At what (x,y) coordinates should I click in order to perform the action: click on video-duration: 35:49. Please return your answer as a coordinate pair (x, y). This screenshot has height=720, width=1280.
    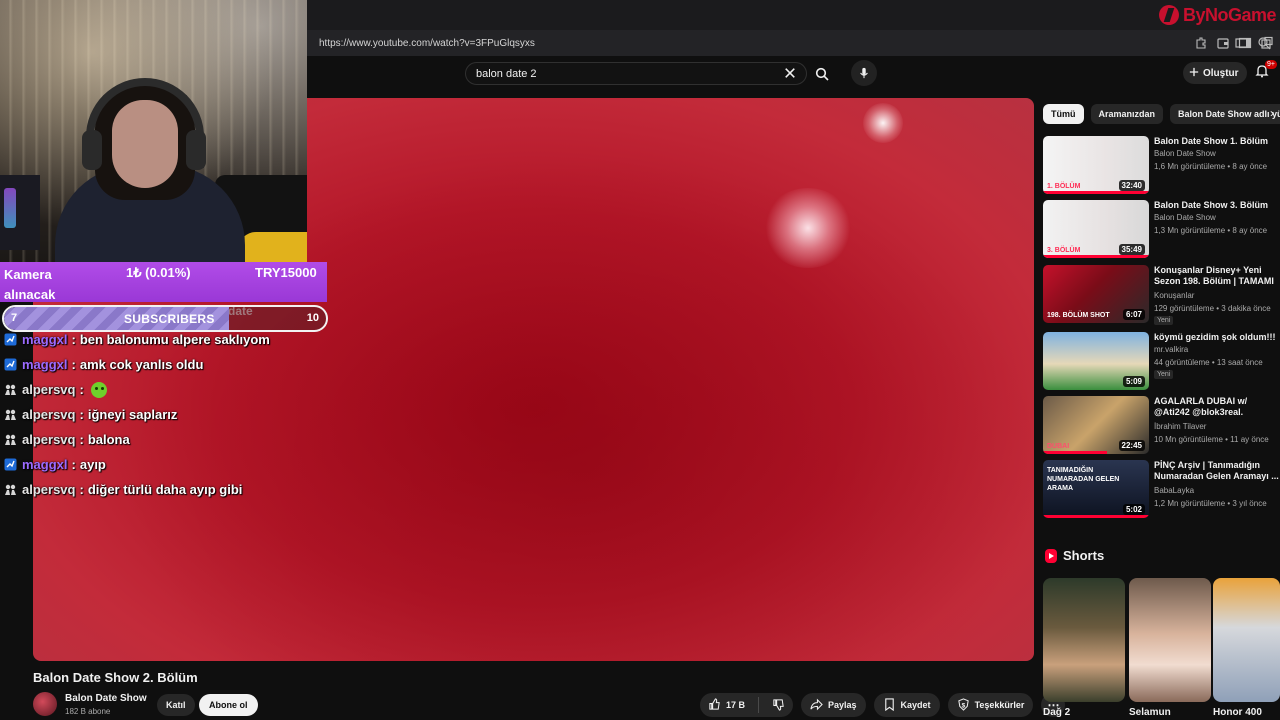
    Looking at the image, I should click on (1131, 249).